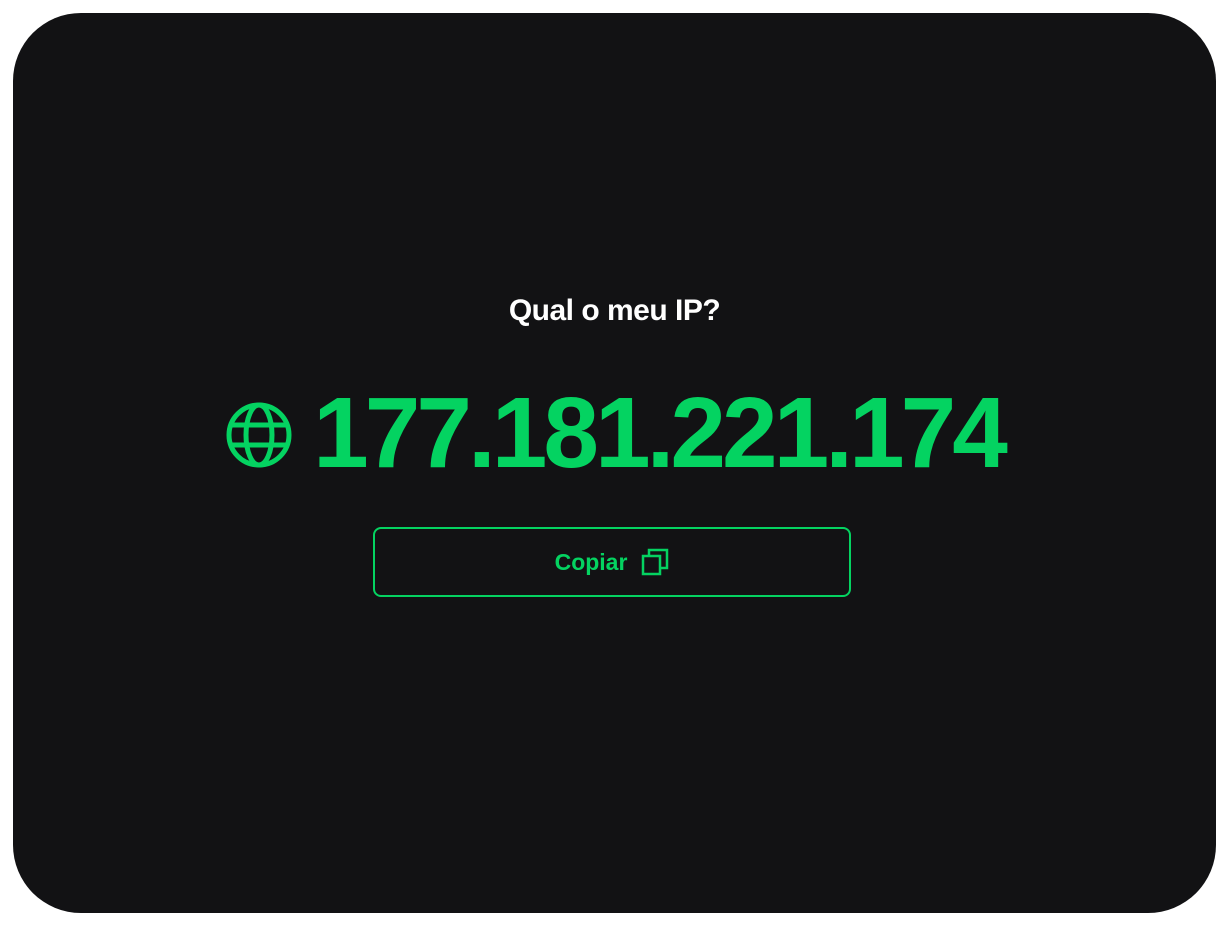 This screenshot has width=1224, height=929. Describe the element at coordinates (614, 310) in the screenshot. I see `page-title: Qual o meu IP?` at that location.